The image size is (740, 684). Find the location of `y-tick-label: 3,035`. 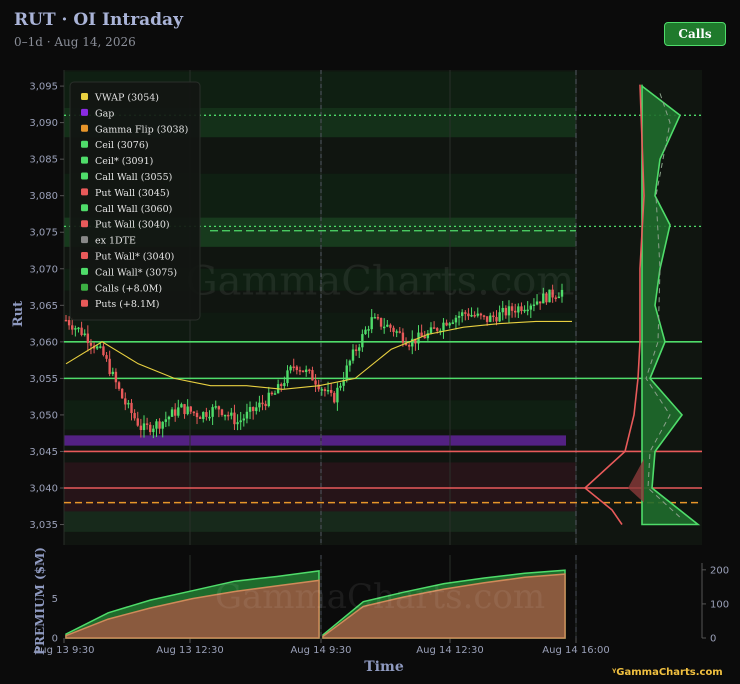

y-tick-label: 3,035 is located at coordinates (43, 525).